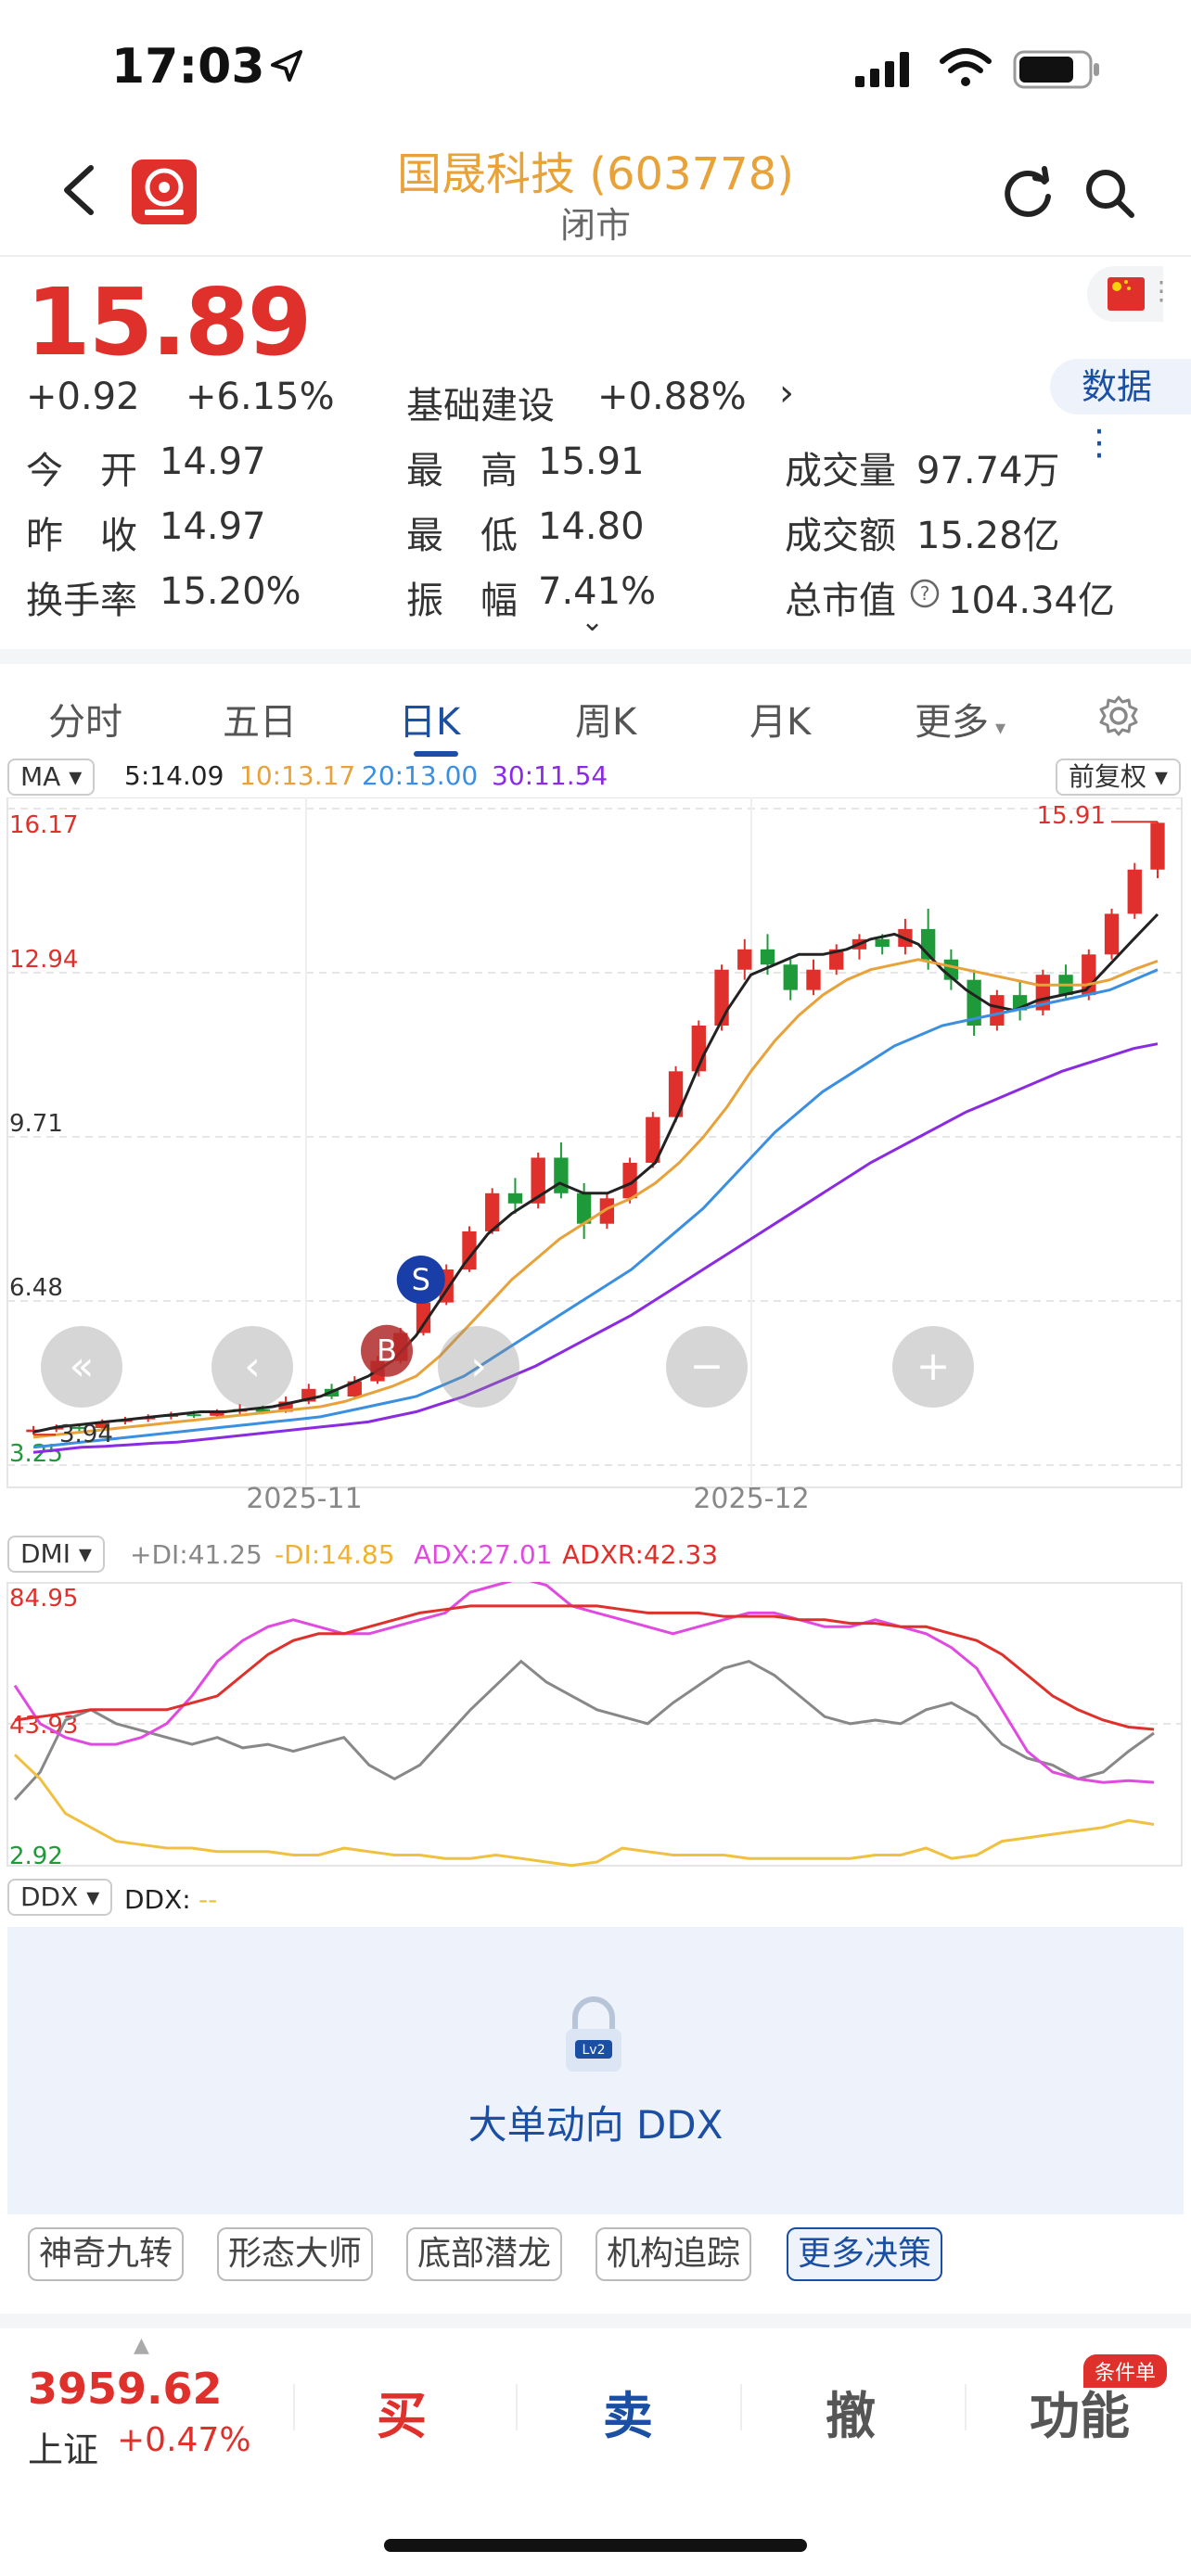 The width and height of the screenshot is (1191, 2576). What do you see at coordinates (550, 776) in the screenshot?
I see `ma30-label: 30:11.54` at bounding box center [550, 776].